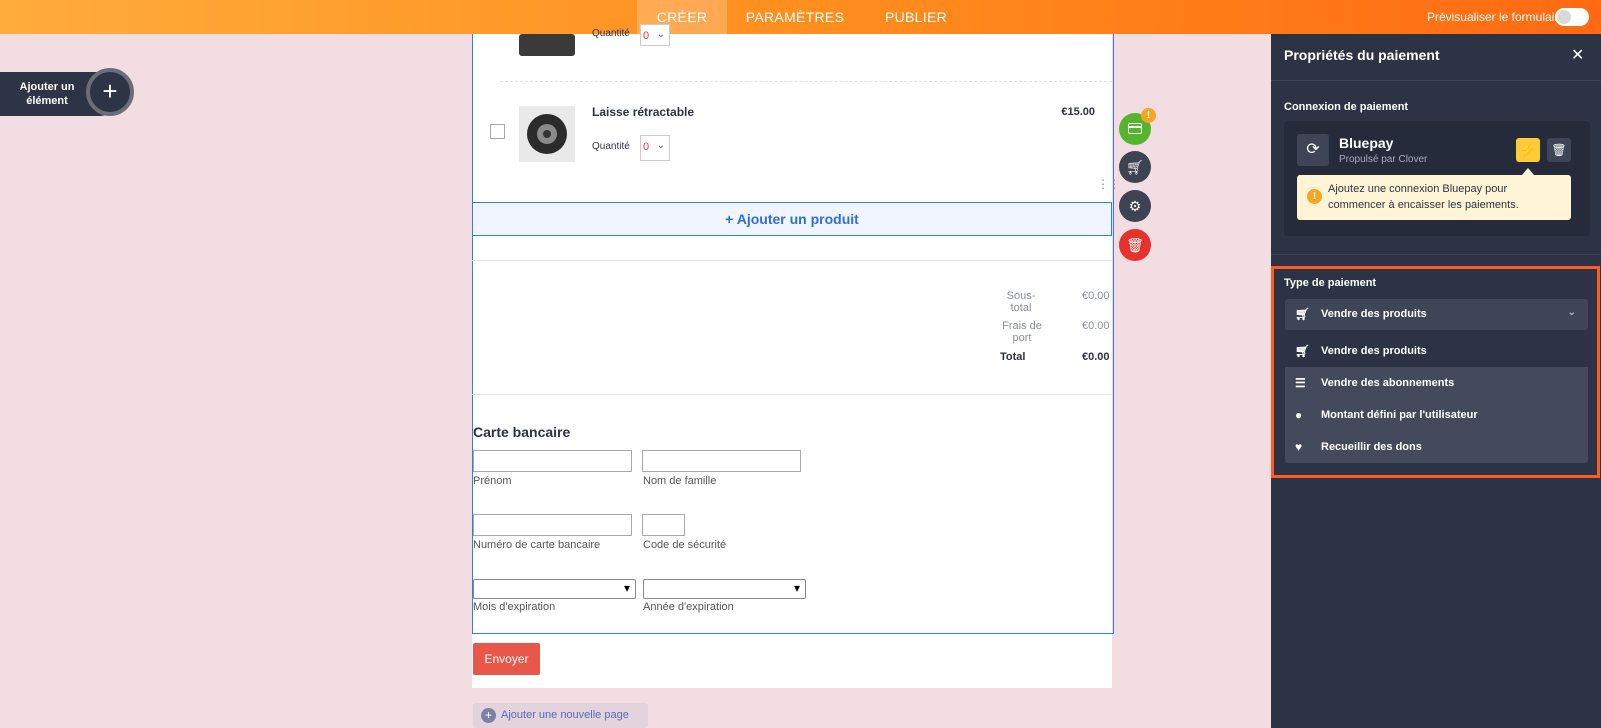  Describe the element at coordinates (506, 659) in the screenshot. I see `submit-button: Envoyer` at that location.